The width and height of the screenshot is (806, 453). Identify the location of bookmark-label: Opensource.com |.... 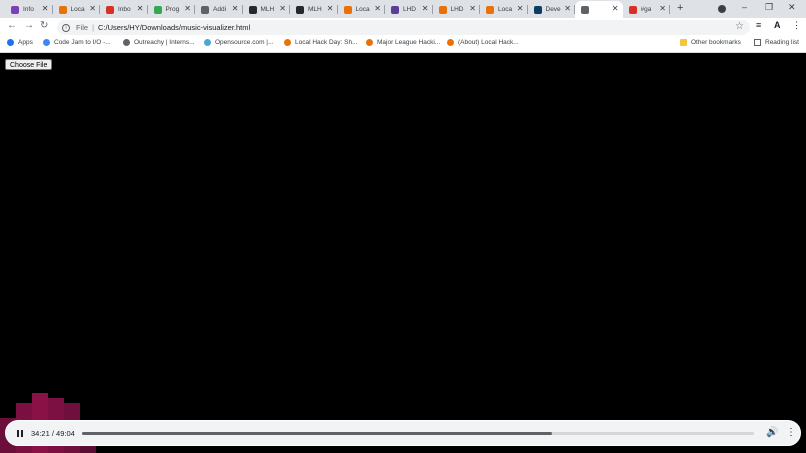
(244, 42).